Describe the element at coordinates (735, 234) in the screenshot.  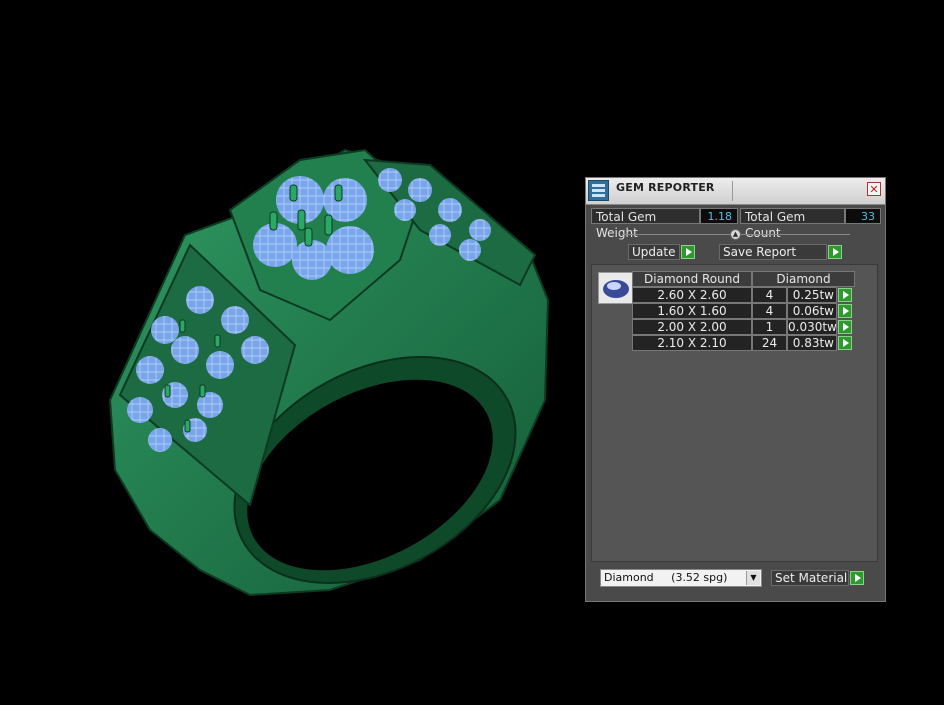
I see `collapse-knob-icon: ▲` at that location.